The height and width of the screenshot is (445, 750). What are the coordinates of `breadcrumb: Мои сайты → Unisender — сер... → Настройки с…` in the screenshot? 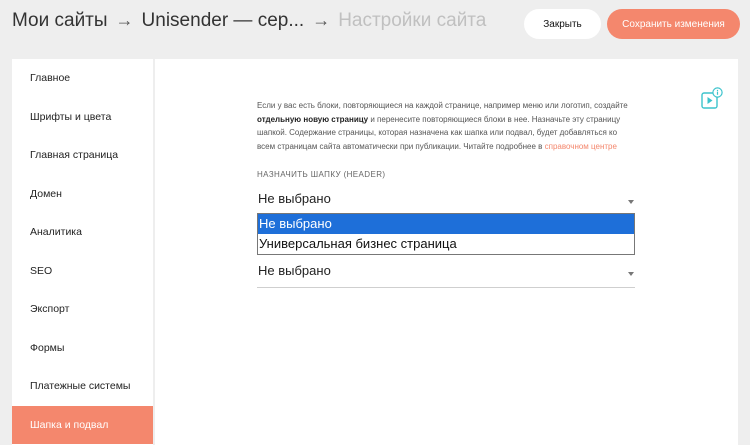 It's located at (249, 21).